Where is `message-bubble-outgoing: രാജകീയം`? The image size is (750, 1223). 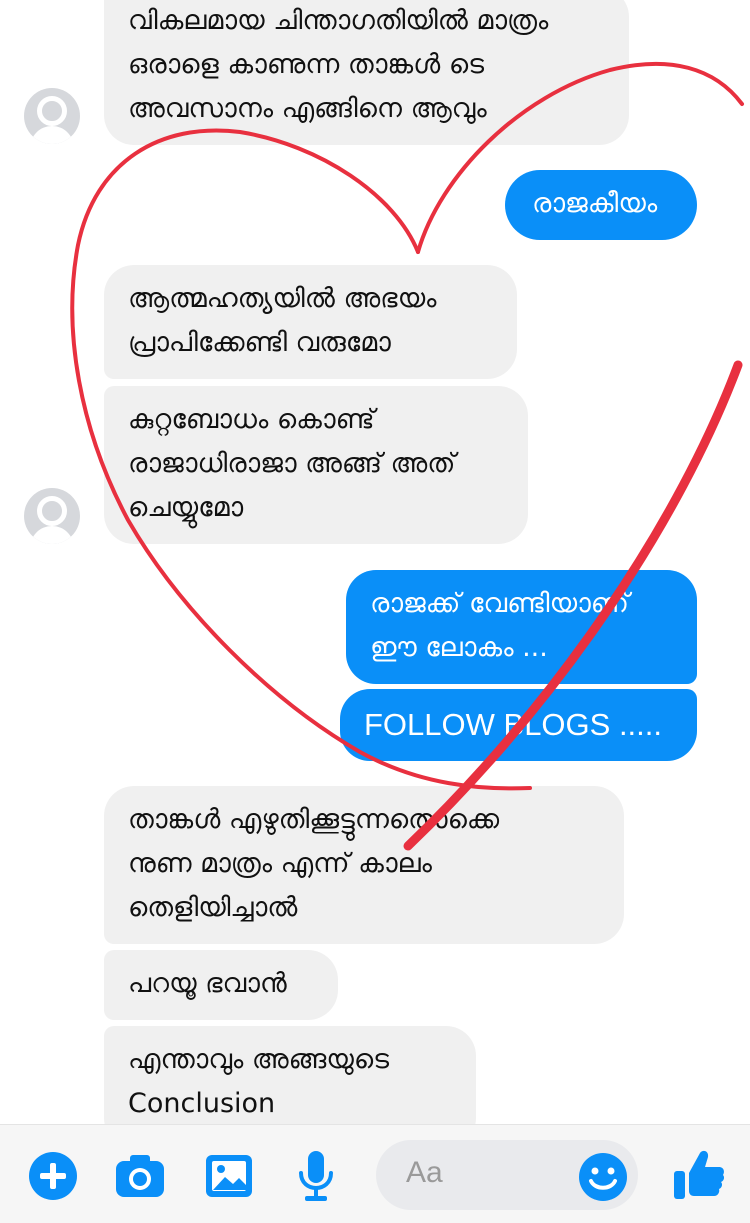
message-bubble-outgoing: രാജകീയം is located at coordinates (601, 205).